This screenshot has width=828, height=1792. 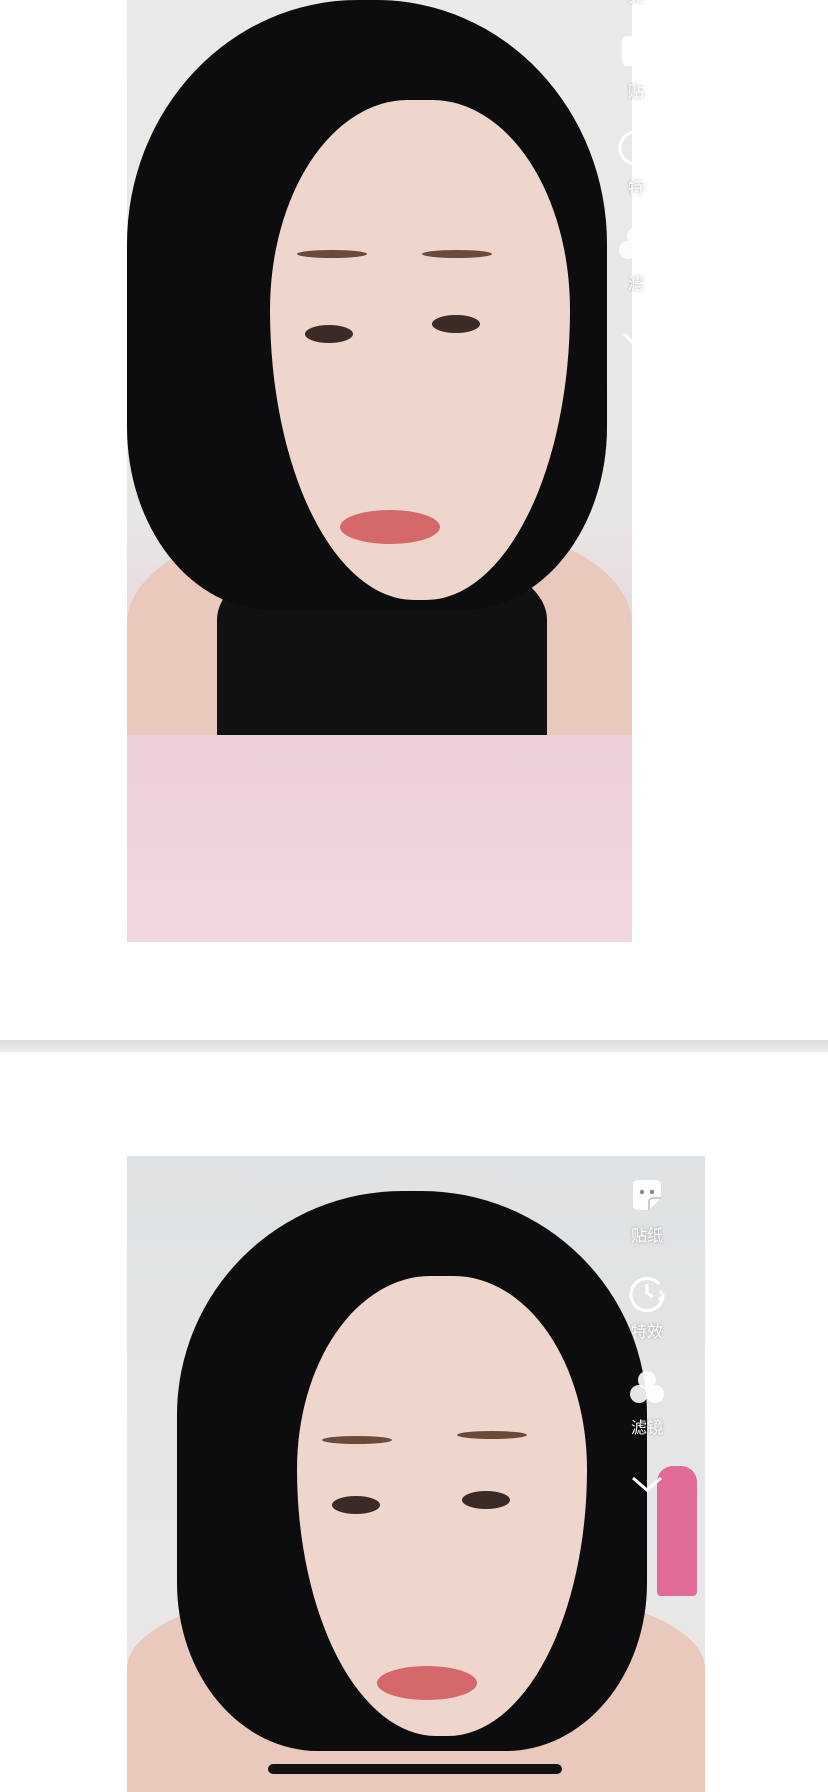 I want to click on effects-tool-label: 特, so click(x=635, y=188).